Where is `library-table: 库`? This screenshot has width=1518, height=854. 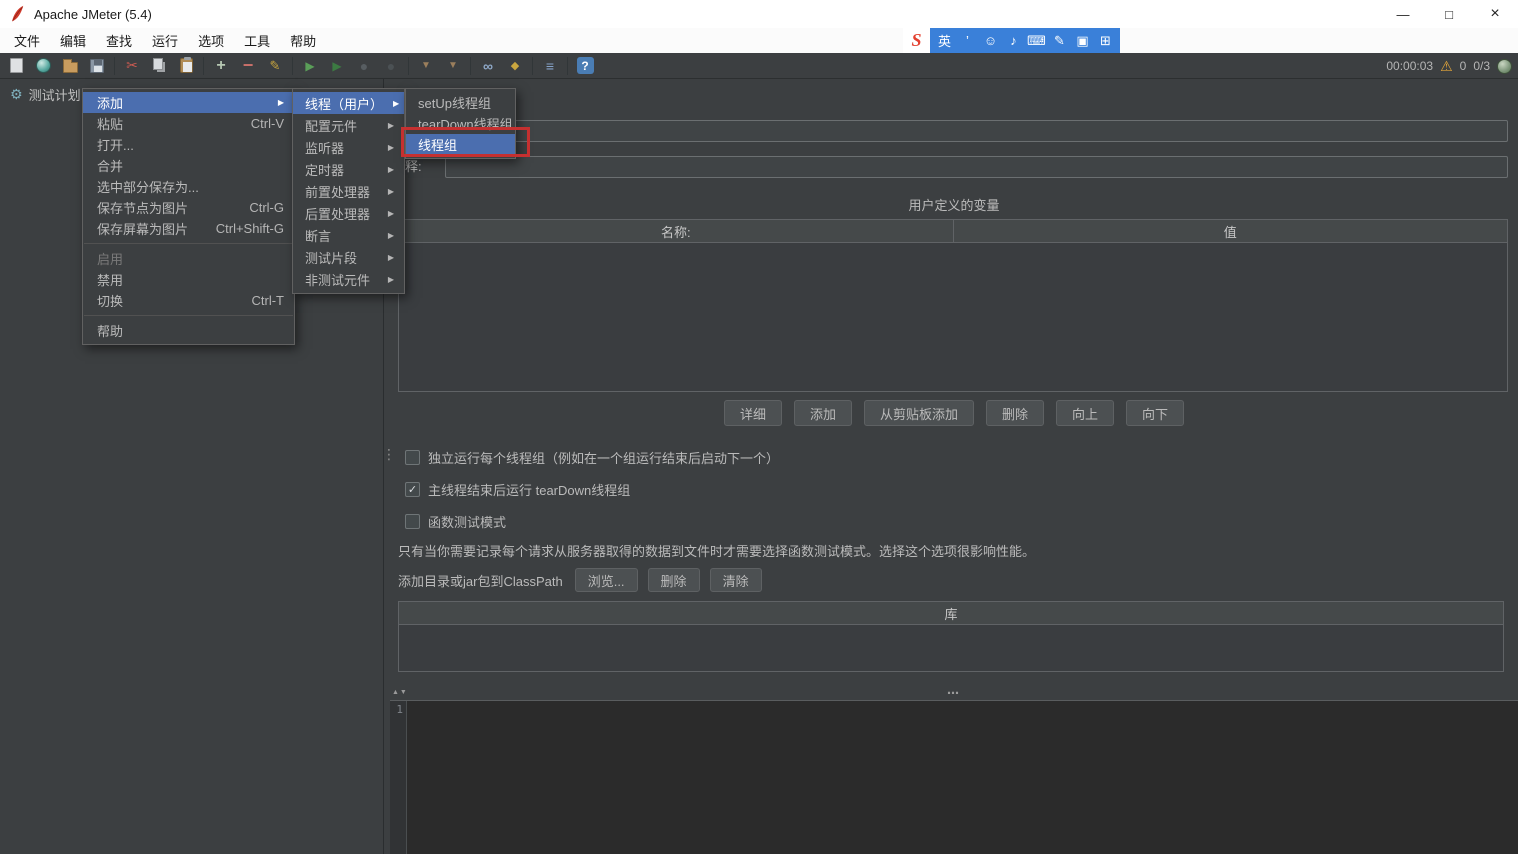
library-table: 库 is located at coordinates (951, 636).